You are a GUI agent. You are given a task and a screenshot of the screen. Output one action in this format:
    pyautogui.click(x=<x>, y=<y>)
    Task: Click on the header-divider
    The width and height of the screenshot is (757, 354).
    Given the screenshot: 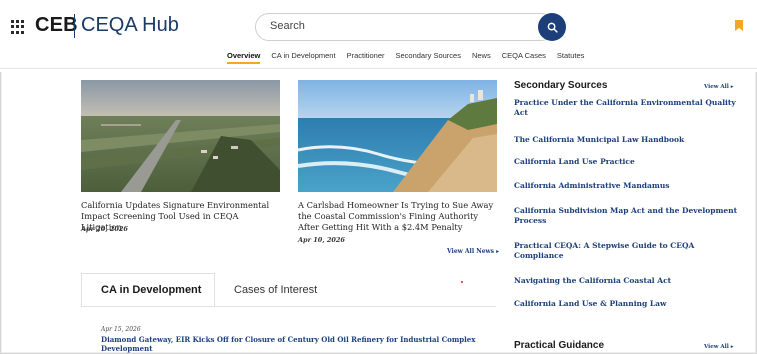 What is the action you would take?
    pyautogui.click(x=378, y=68)
    